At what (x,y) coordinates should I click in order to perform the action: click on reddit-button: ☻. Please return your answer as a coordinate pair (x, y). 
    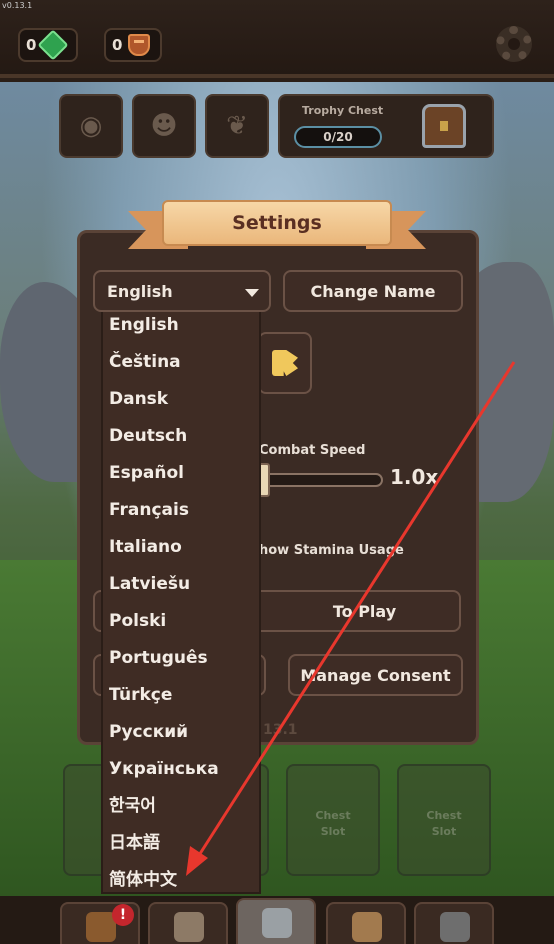
    Looking at the image, I should click on (164, 126).